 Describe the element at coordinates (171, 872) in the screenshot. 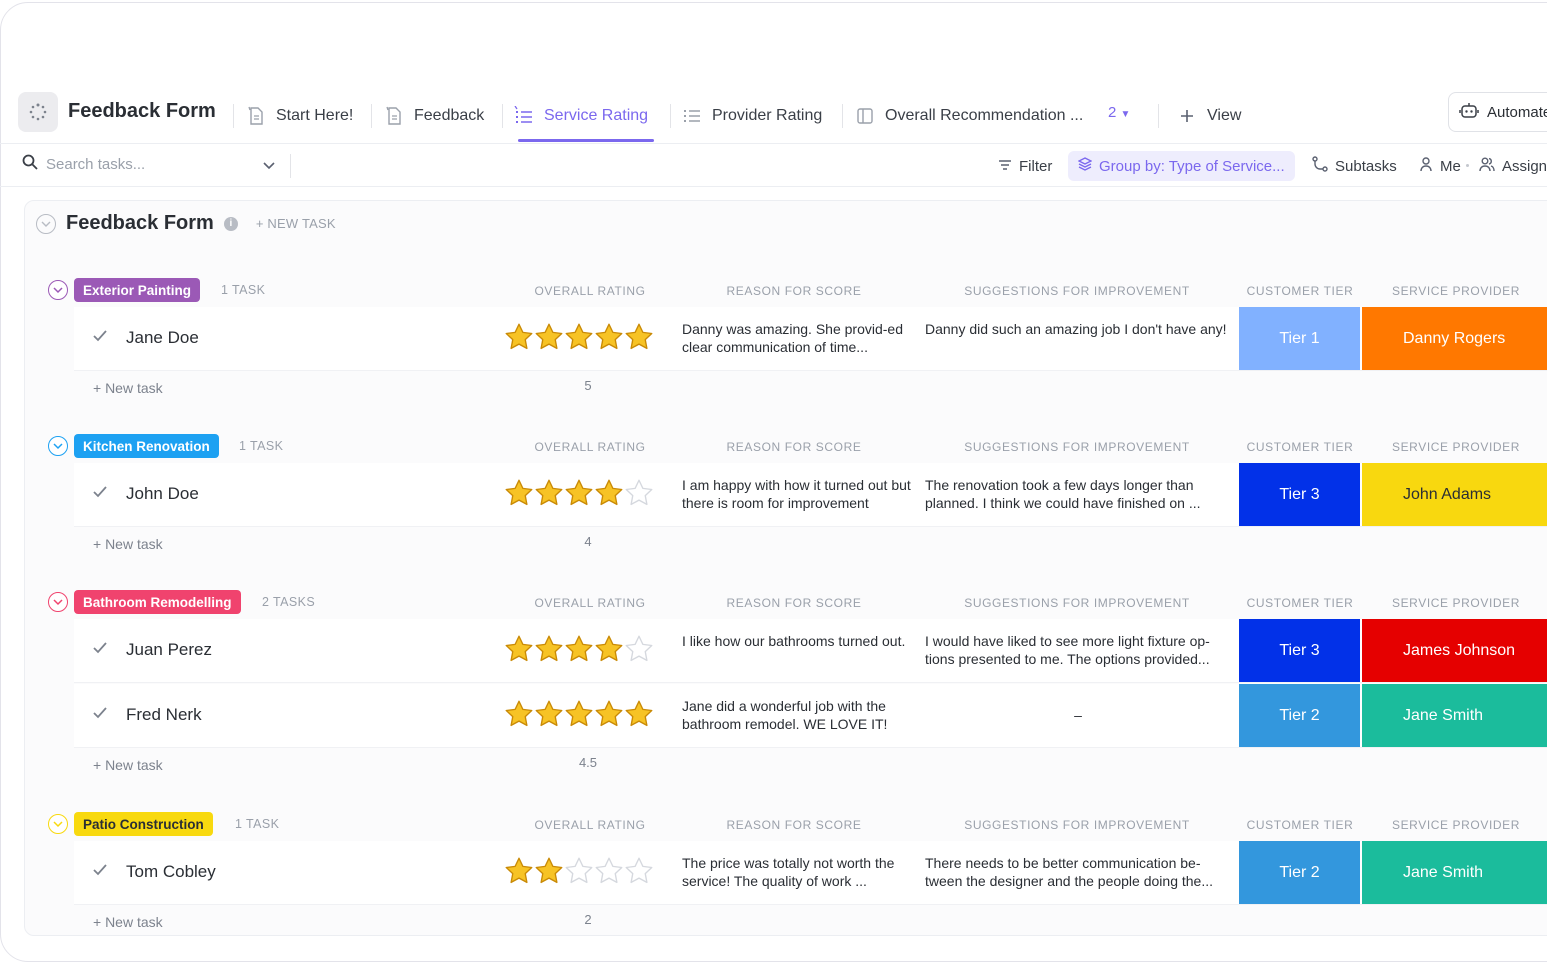

I see `task-name: Tom Cobley` at that location.